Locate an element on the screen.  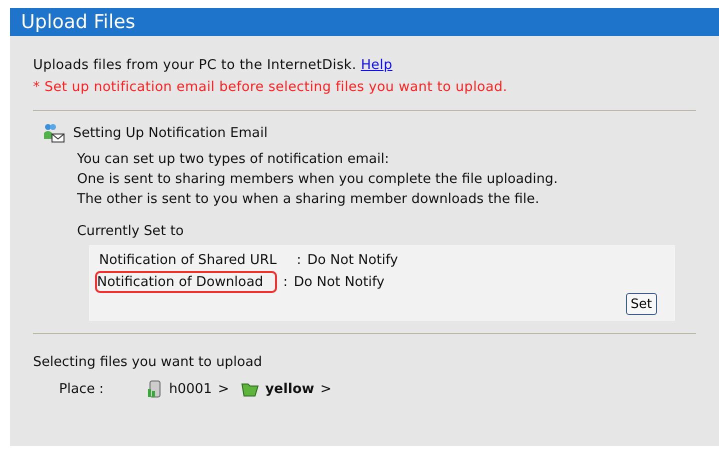
intro-text: Uploads files from your PC to the InternetDisk. is located at coordinates (194, 65).